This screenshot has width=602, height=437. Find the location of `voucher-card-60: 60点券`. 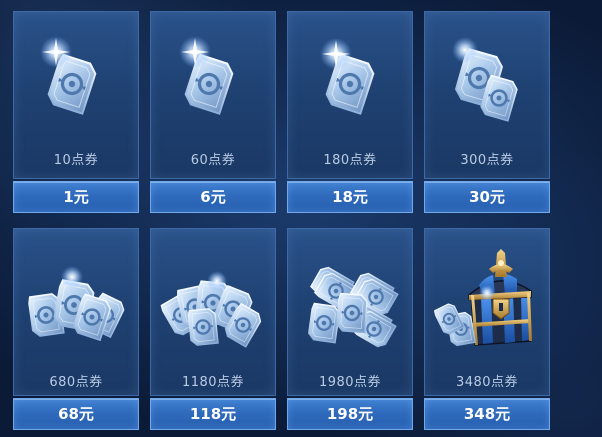

voucher-card-60: 60点券 is located at coordinates (213, 95).